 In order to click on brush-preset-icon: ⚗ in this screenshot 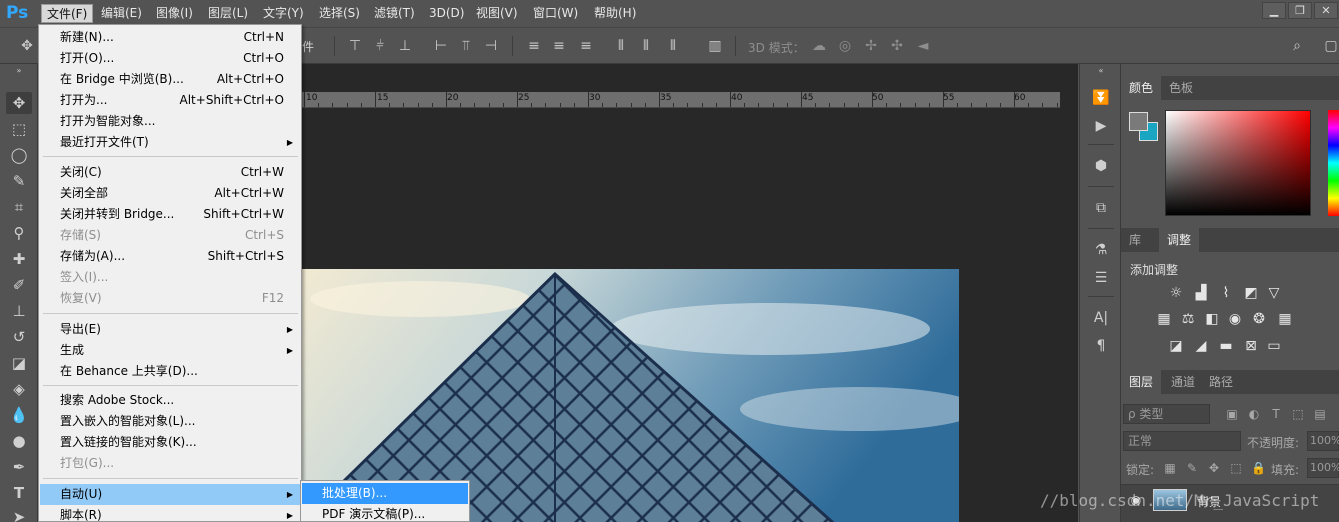, I will do `click(1101, 250)`.